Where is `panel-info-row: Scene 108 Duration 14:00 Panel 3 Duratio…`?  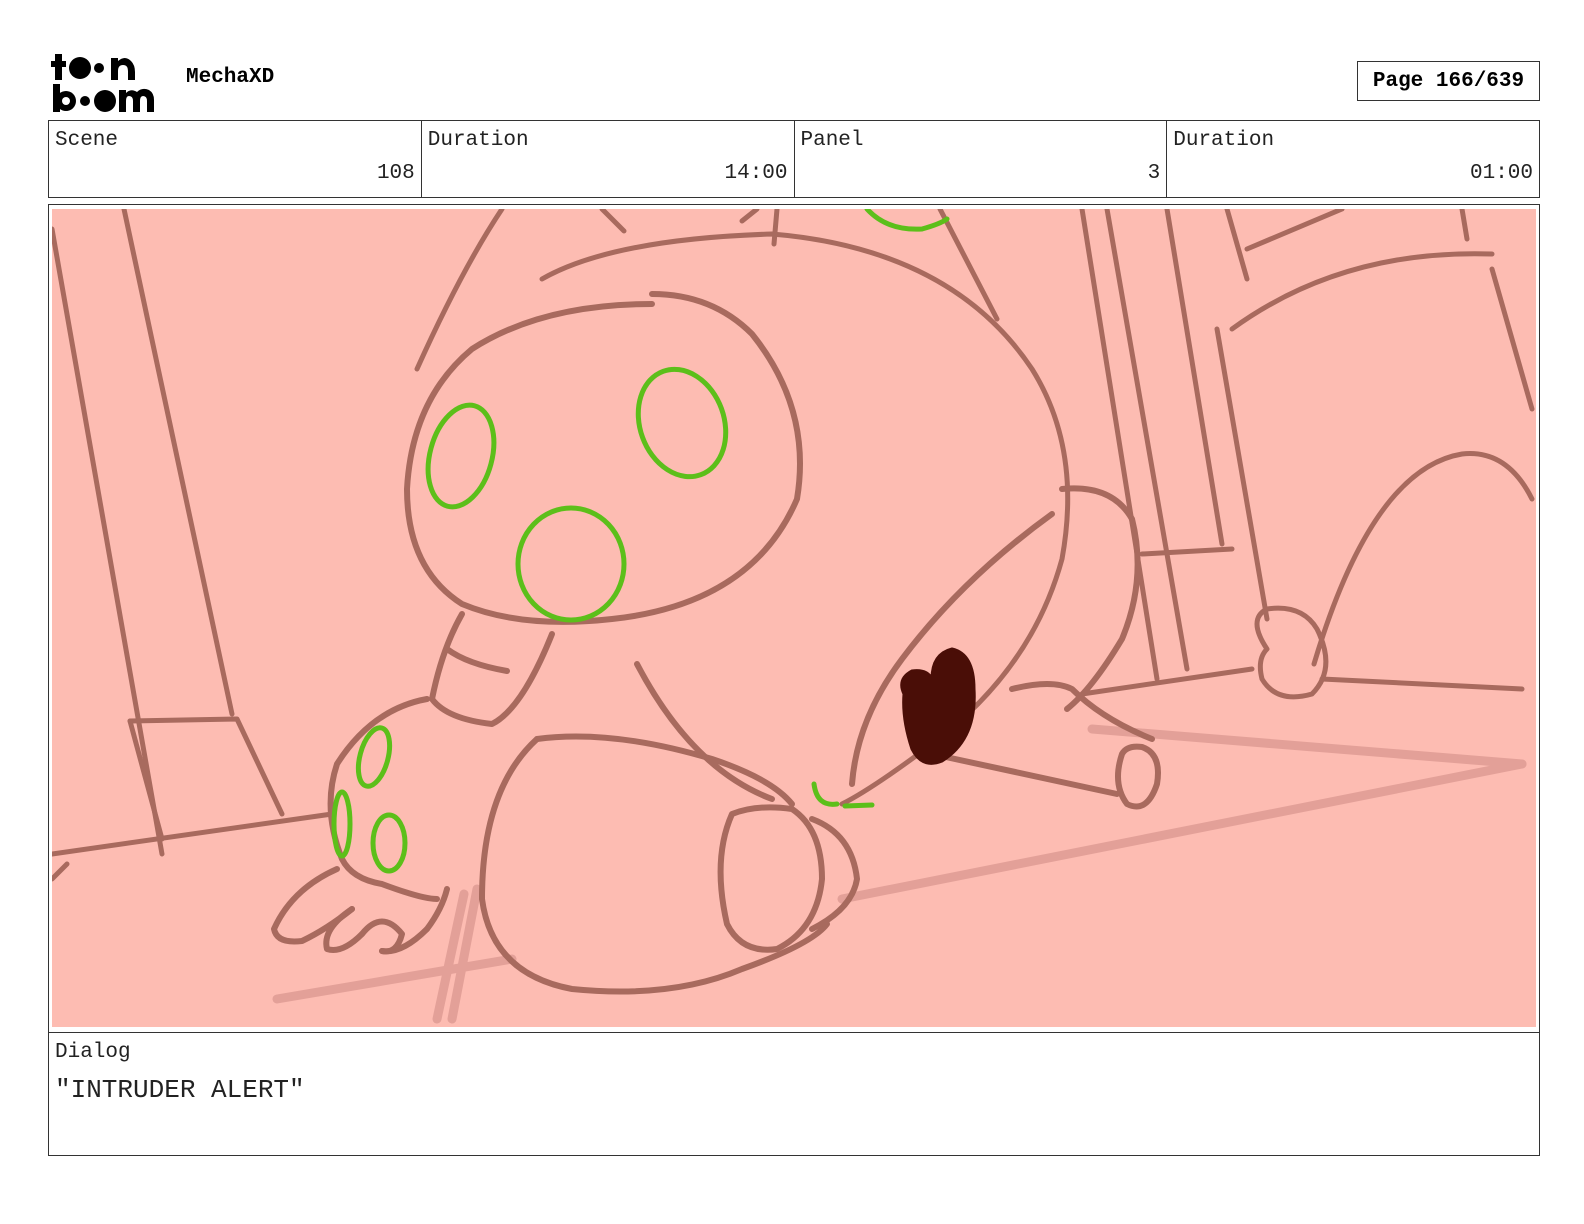 panel-info-row: Scene 108 Duration 14:00 Panel 3 Duratio… is located at coordinates (794, 159).